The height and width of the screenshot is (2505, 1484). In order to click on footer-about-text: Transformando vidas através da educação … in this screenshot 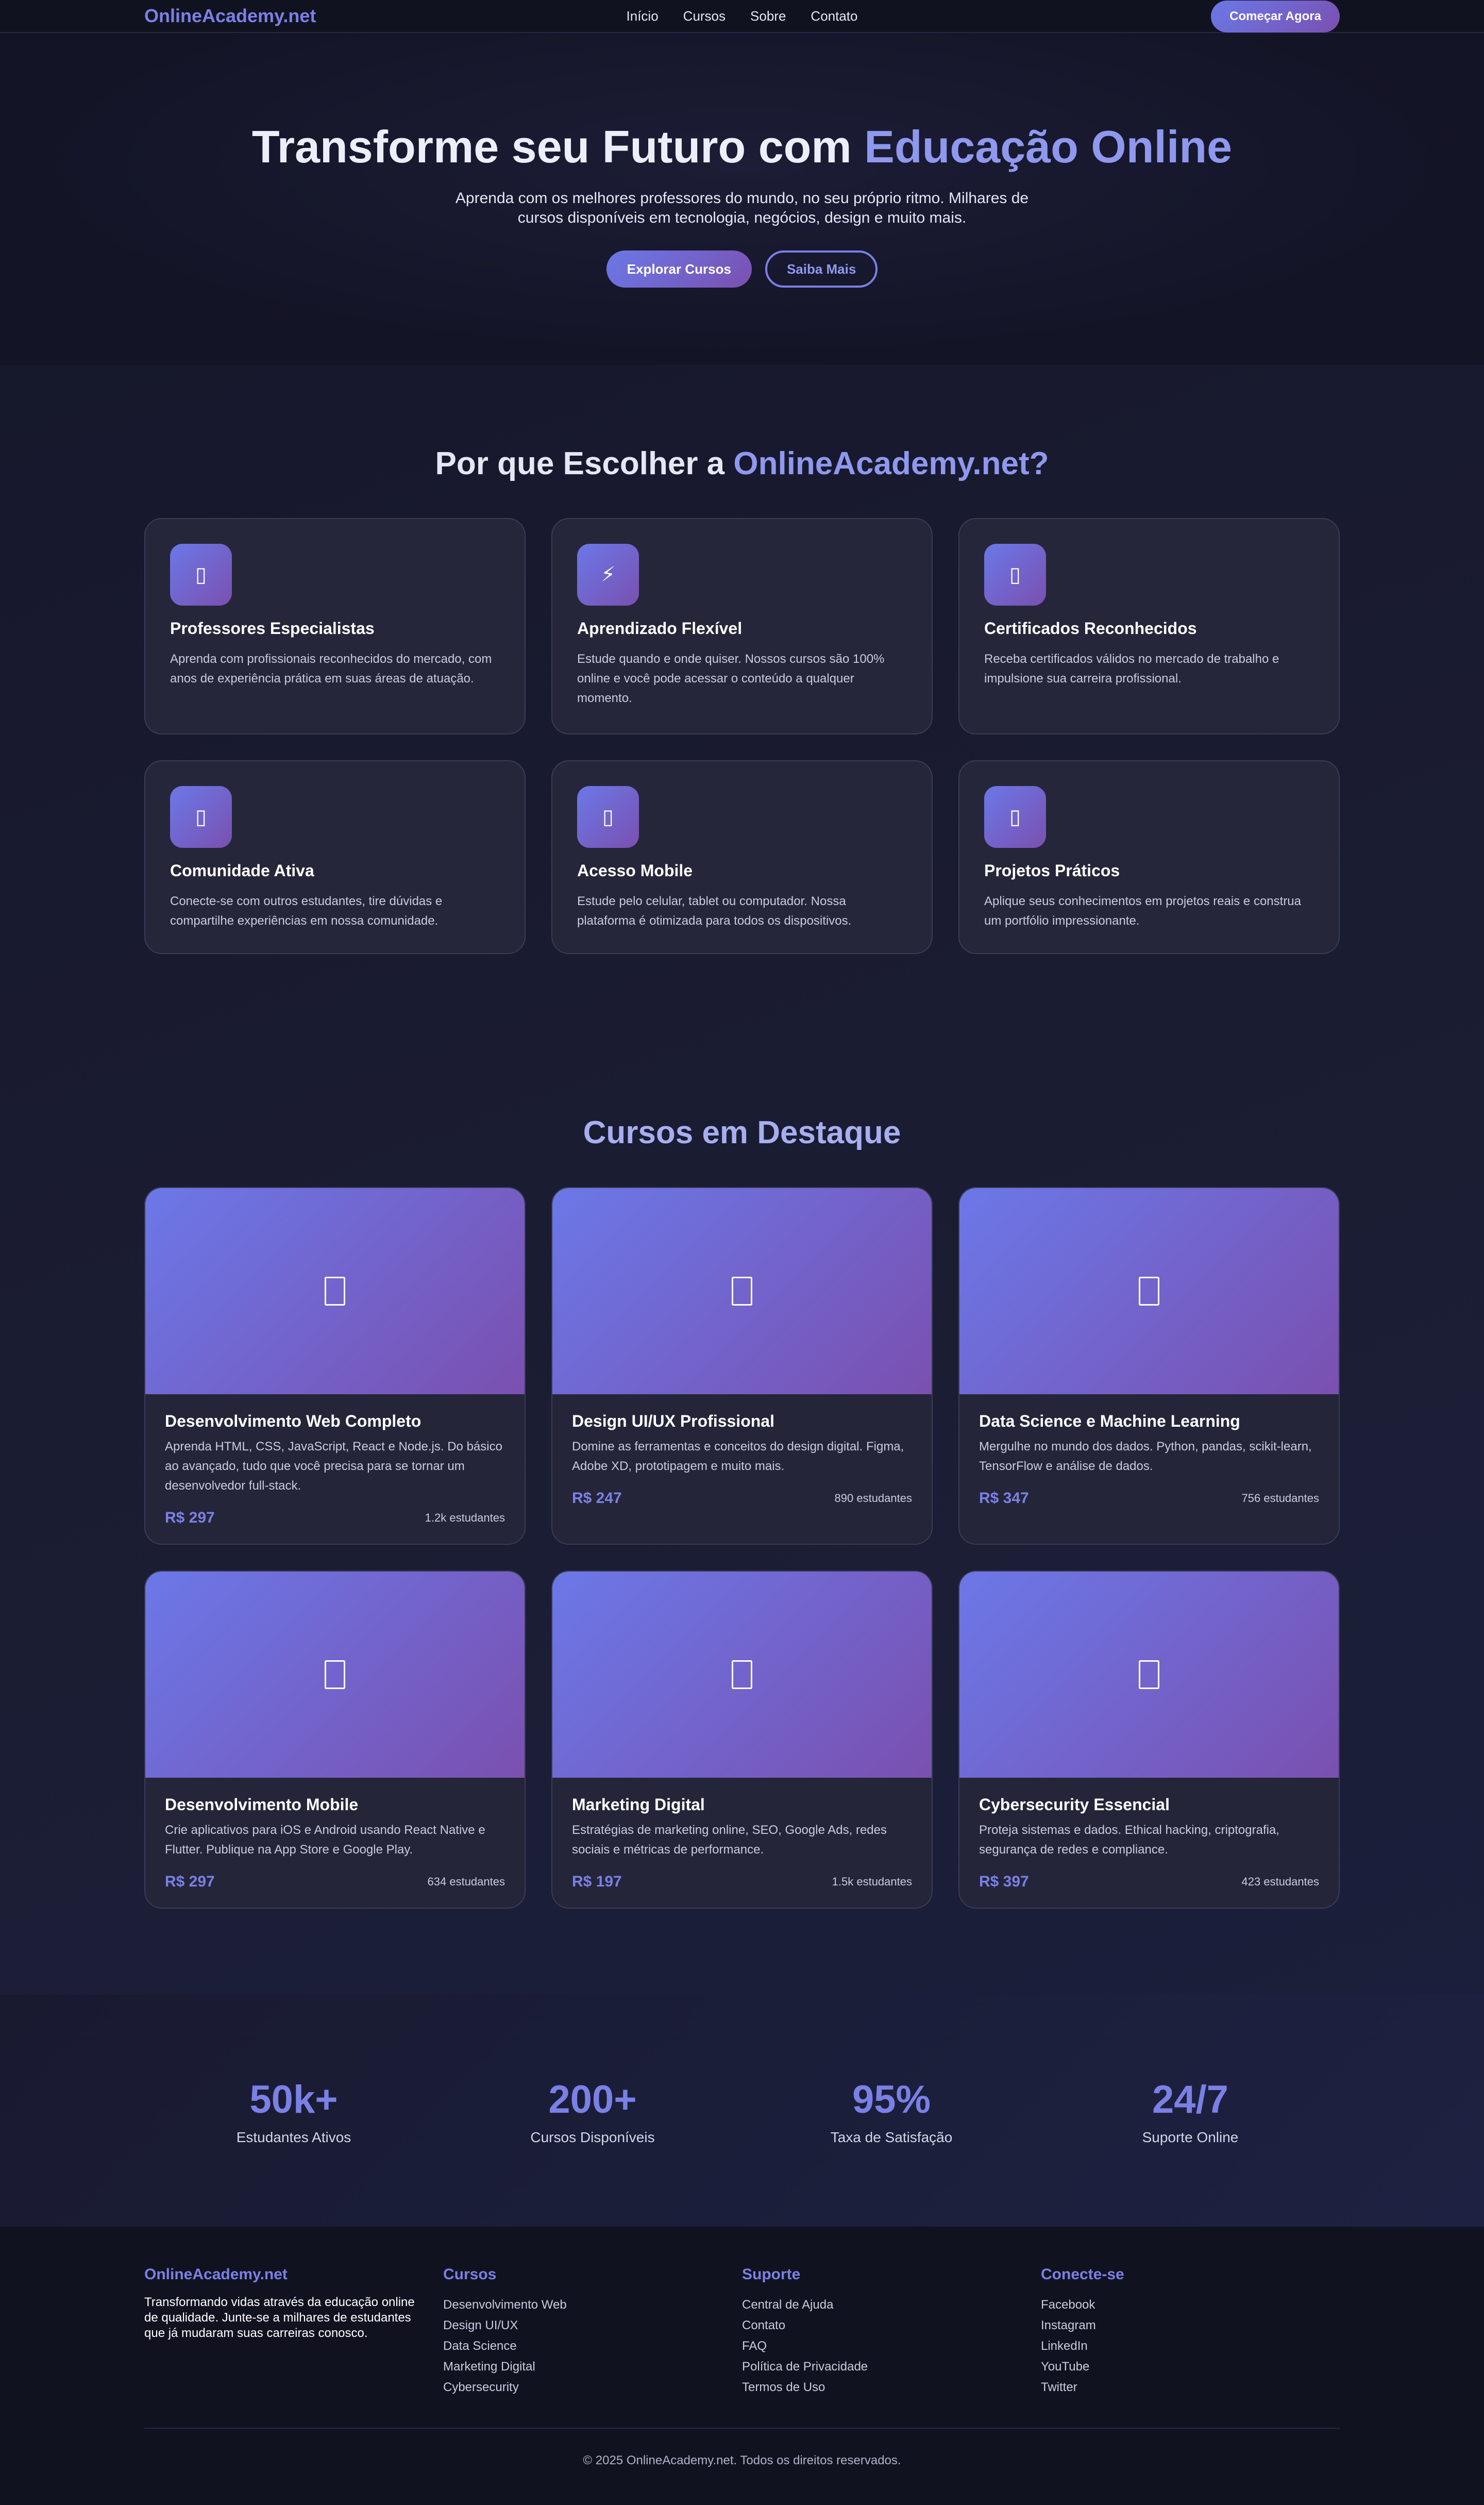, I will do `click(279, 2317)`.